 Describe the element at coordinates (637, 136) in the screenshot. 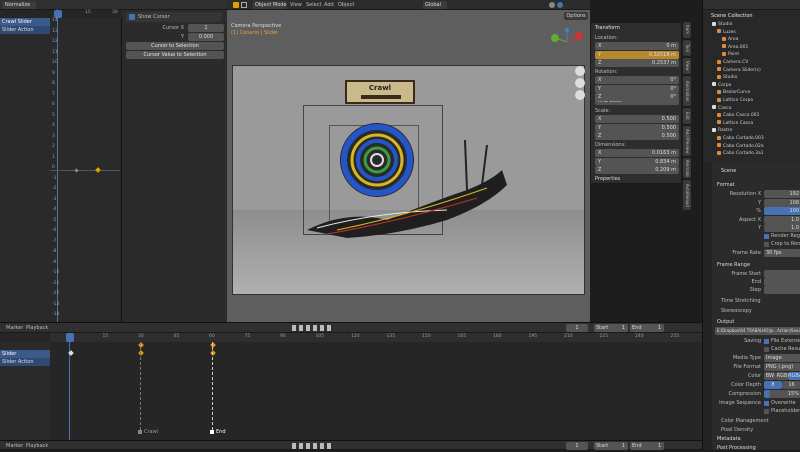

I see `scl-z-field: Z 0.500` at that location.